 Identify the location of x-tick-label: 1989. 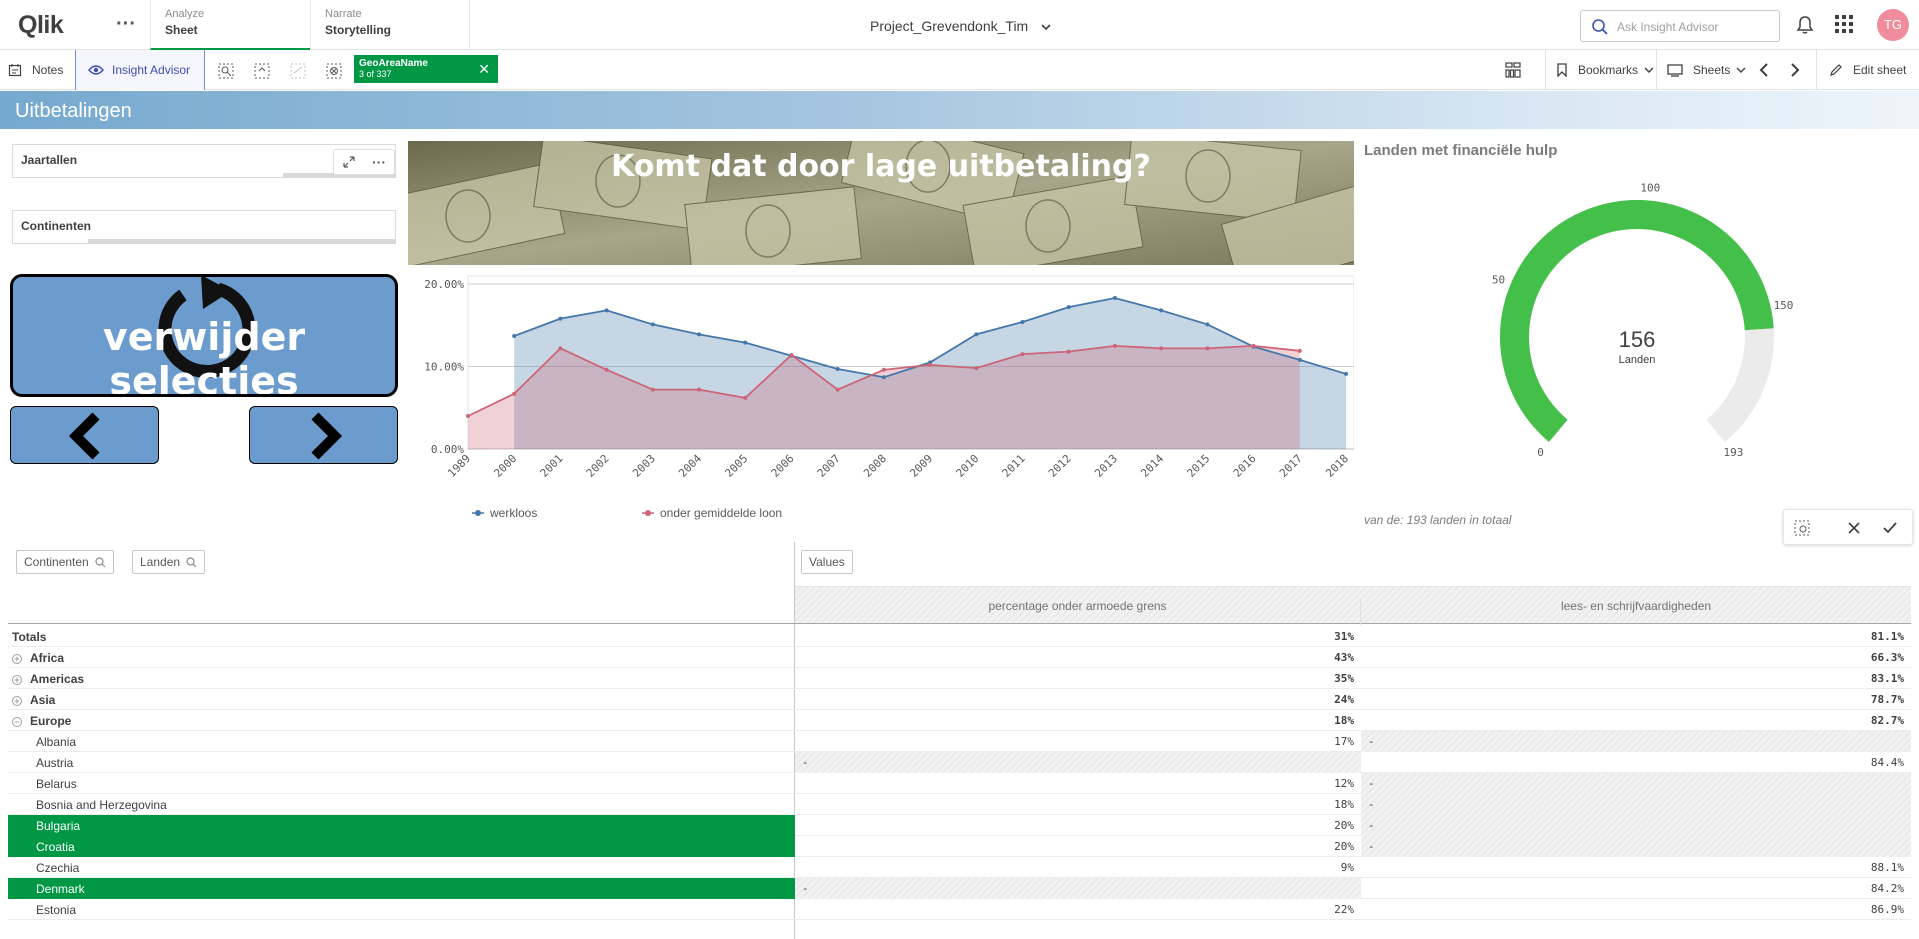
(459, 466).